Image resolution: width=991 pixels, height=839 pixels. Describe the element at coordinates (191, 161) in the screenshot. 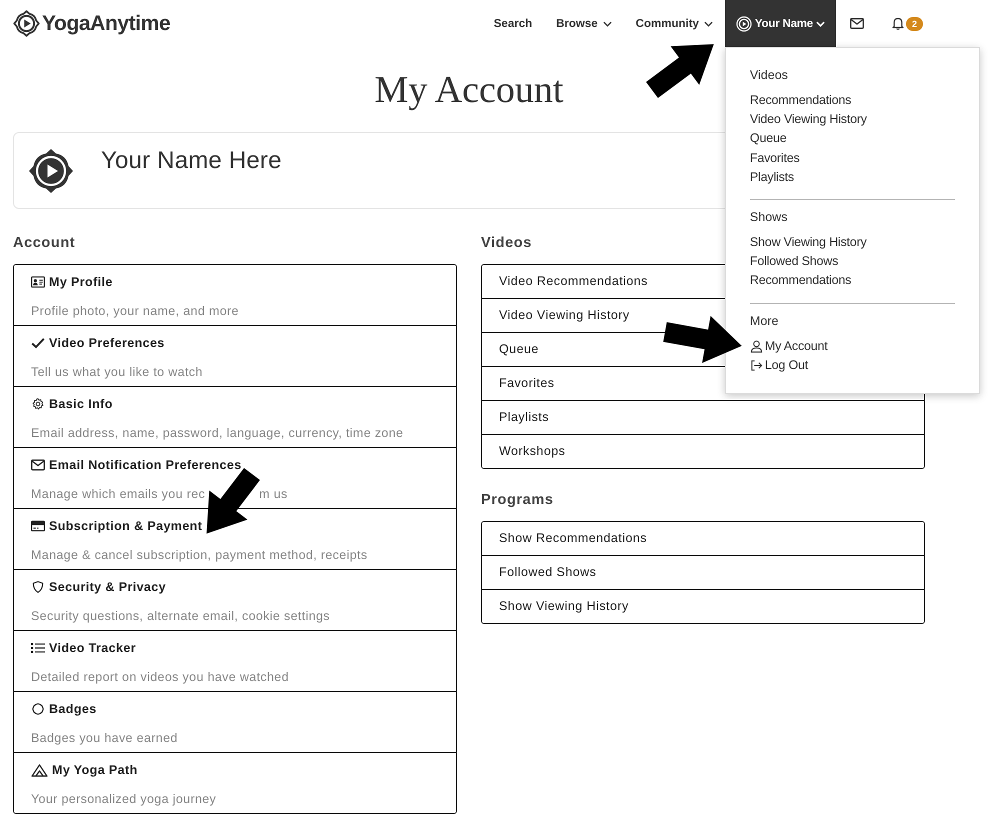

I see `profile-name: Your Name Here` at that location.